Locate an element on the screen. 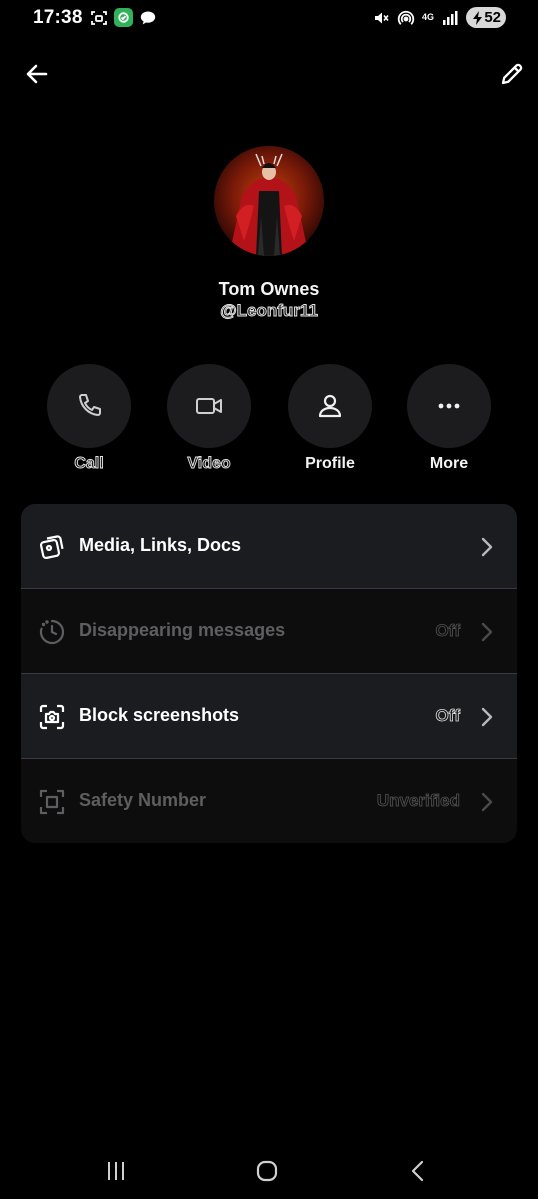  arrow-left-icon is located at coordinates (37, 74).